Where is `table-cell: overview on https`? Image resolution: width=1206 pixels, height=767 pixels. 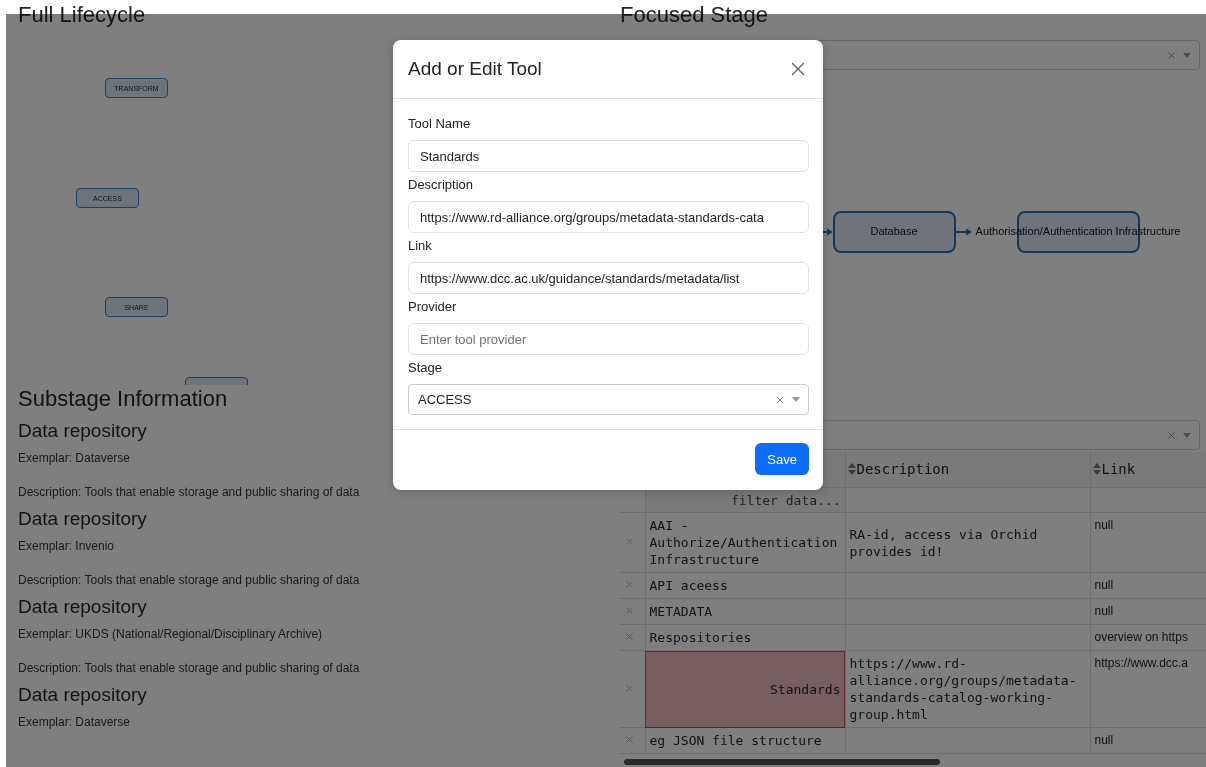
table-cell: overview on https is located at coordinates (1148, 637).